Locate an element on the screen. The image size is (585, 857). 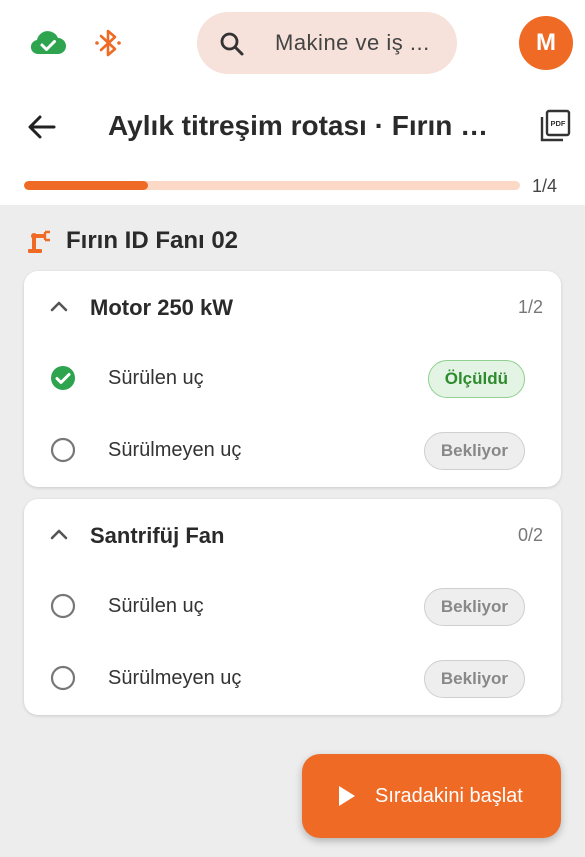
component-header: Santrifüj Fan 0/2 is located at coordinates (292, 535).